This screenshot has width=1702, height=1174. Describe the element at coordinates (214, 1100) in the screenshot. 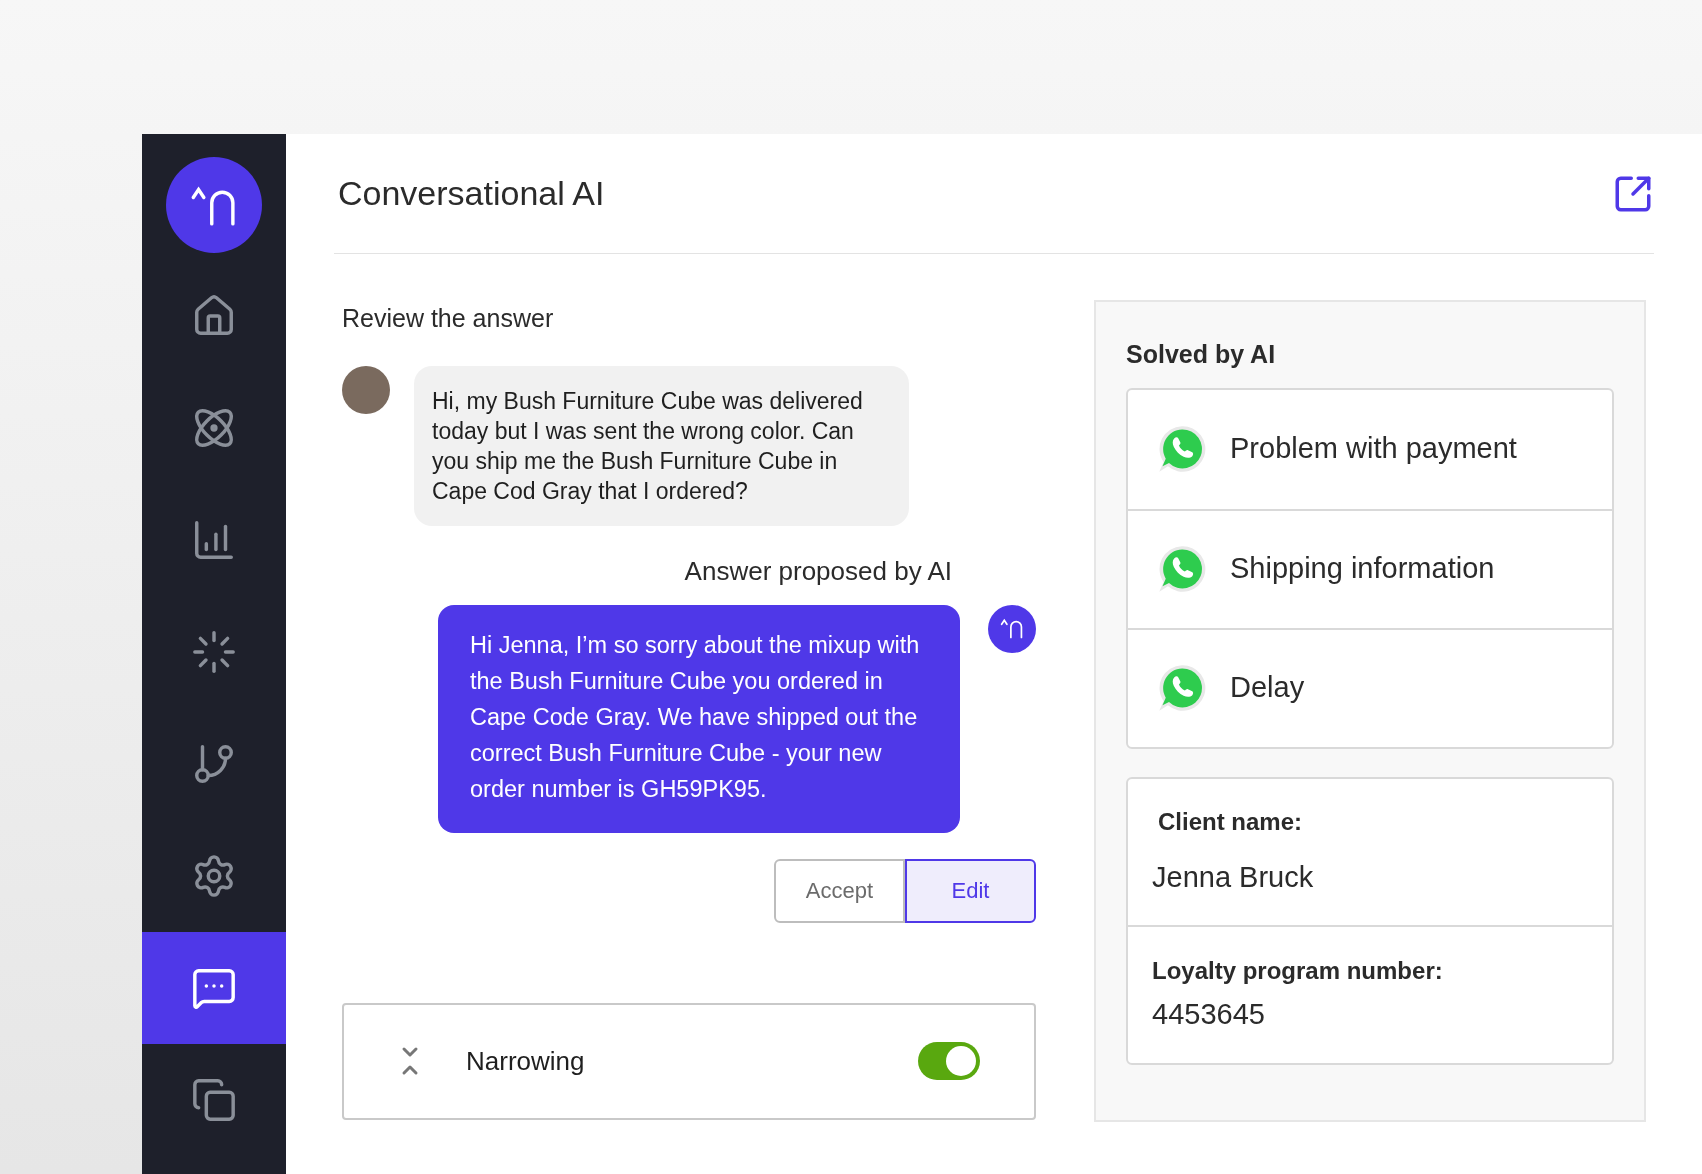

I see `copy-icon` at that location.